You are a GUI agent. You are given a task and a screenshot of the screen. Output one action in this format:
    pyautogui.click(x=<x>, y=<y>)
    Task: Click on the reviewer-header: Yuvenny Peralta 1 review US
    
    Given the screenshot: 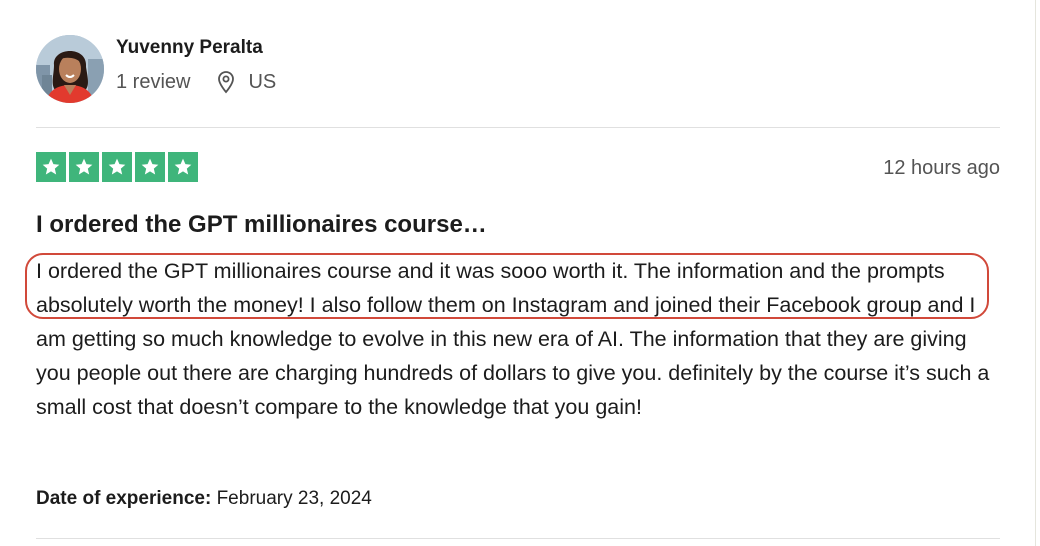 What is the action you would take?
    pyautogui.click(x=156, y=69)
    